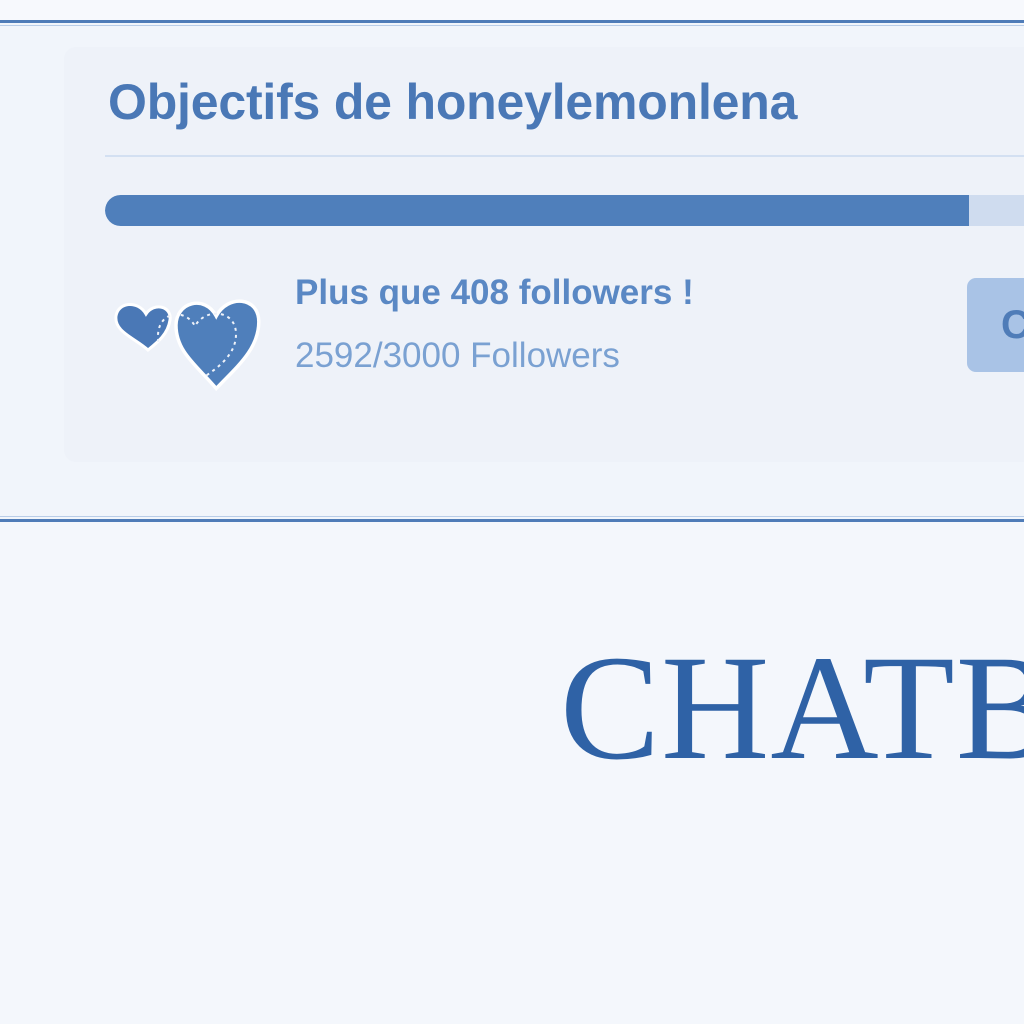 Image resolution: width=1024 pixels, height=1024 pixels. I want to click on goals-title: Objectifs de honeylemonlena, so click(453, 102).